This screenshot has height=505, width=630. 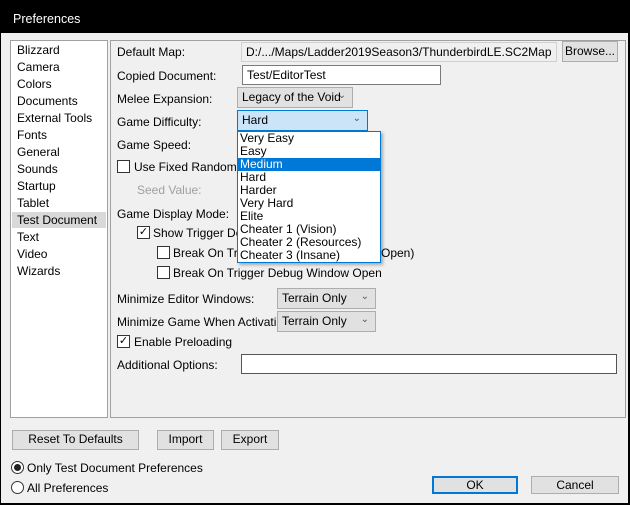 What do you see at coordinates (429, 364) in the screenshot?
I see `additional-options-input` at bounding box center [429, 364].